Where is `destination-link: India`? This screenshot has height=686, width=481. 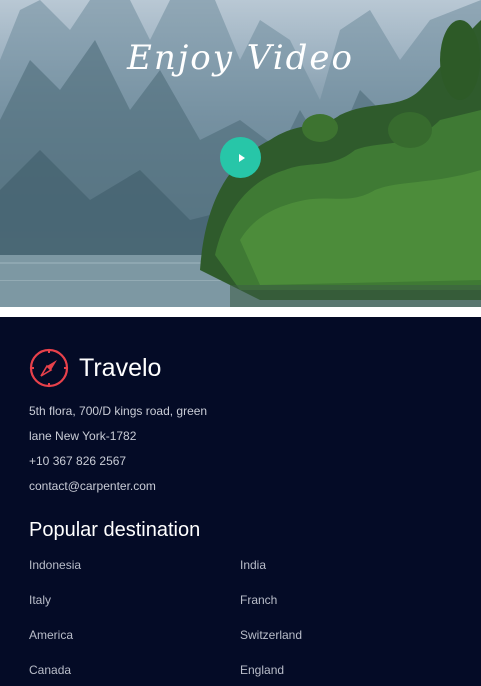
destination-link: India is located at coordinates (253, 565).